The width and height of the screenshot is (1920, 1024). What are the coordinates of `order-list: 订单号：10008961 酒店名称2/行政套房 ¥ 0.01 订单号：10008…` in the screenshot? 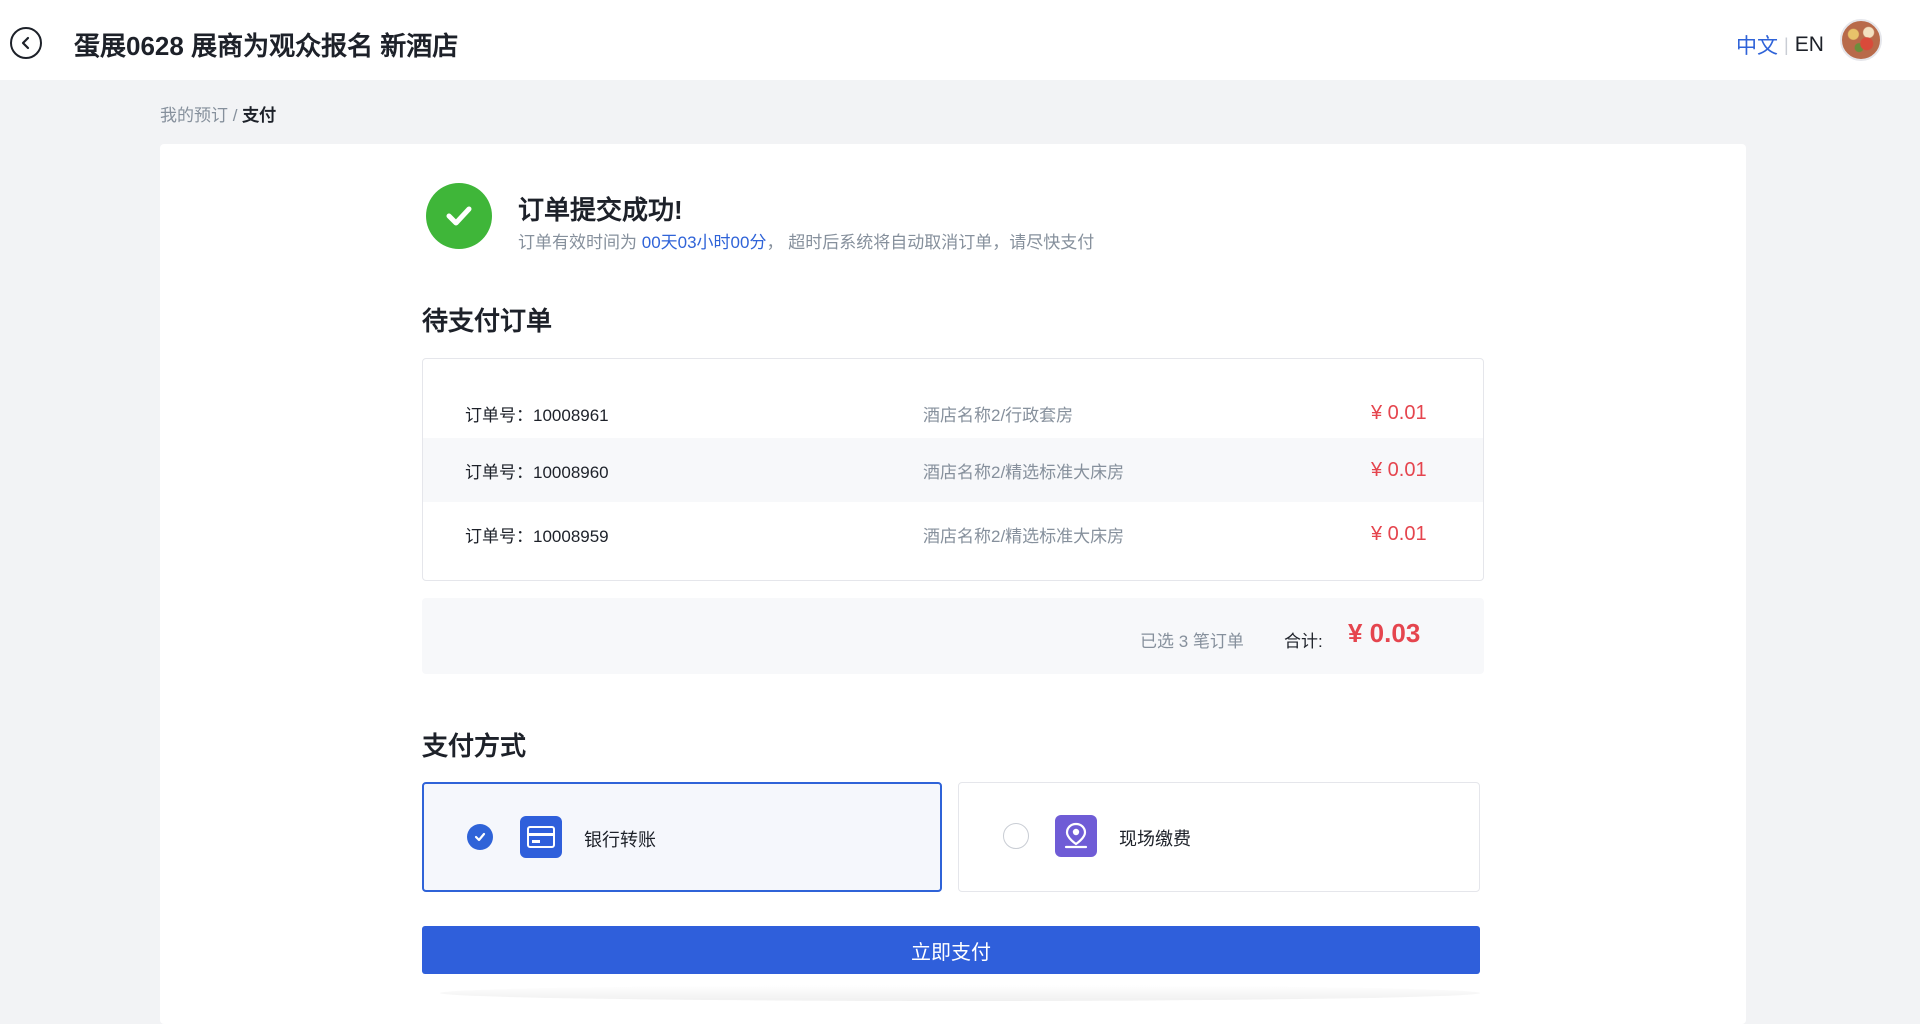 It's located at (953, 469).